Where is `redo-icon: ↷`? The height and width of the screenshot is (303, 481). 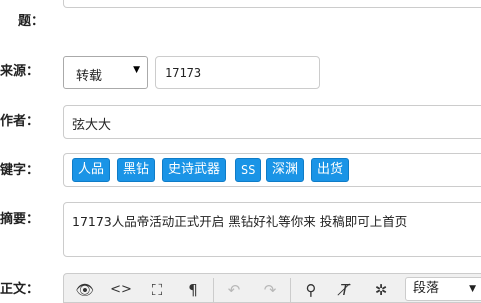 redo-icon: ↷ is located at coordinates (270, 290).